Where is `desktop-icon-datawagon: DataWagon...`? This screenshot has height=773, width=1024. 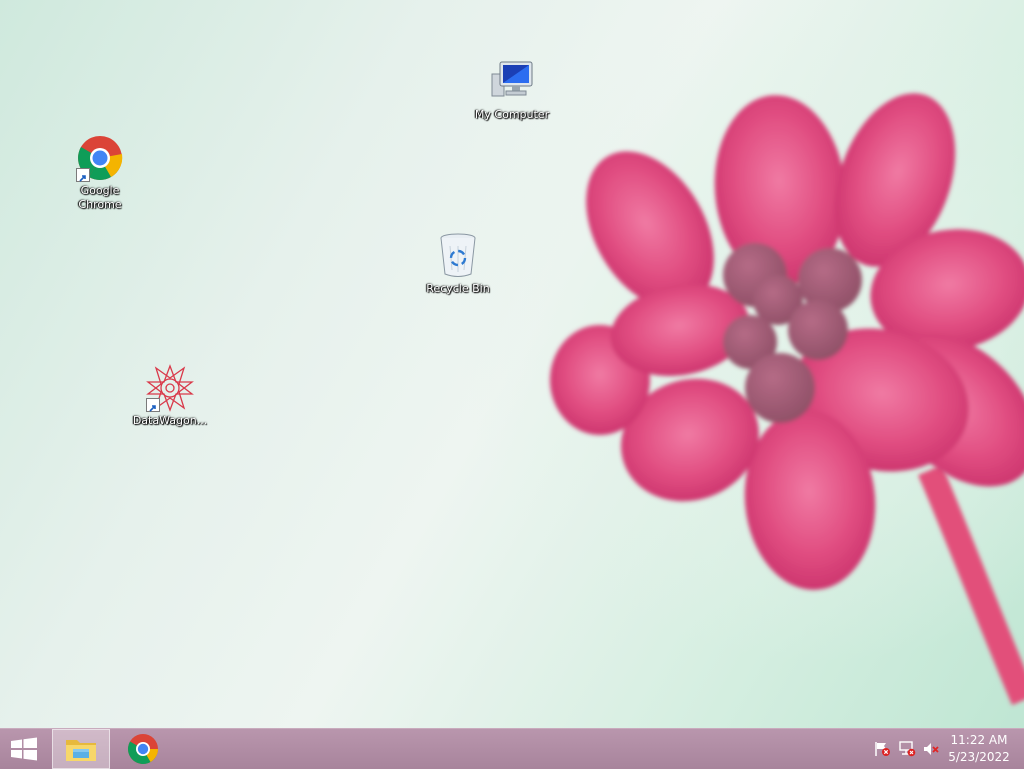 desktop-icon-datawagon: DataWagon... is located at coordinates (170, 396).